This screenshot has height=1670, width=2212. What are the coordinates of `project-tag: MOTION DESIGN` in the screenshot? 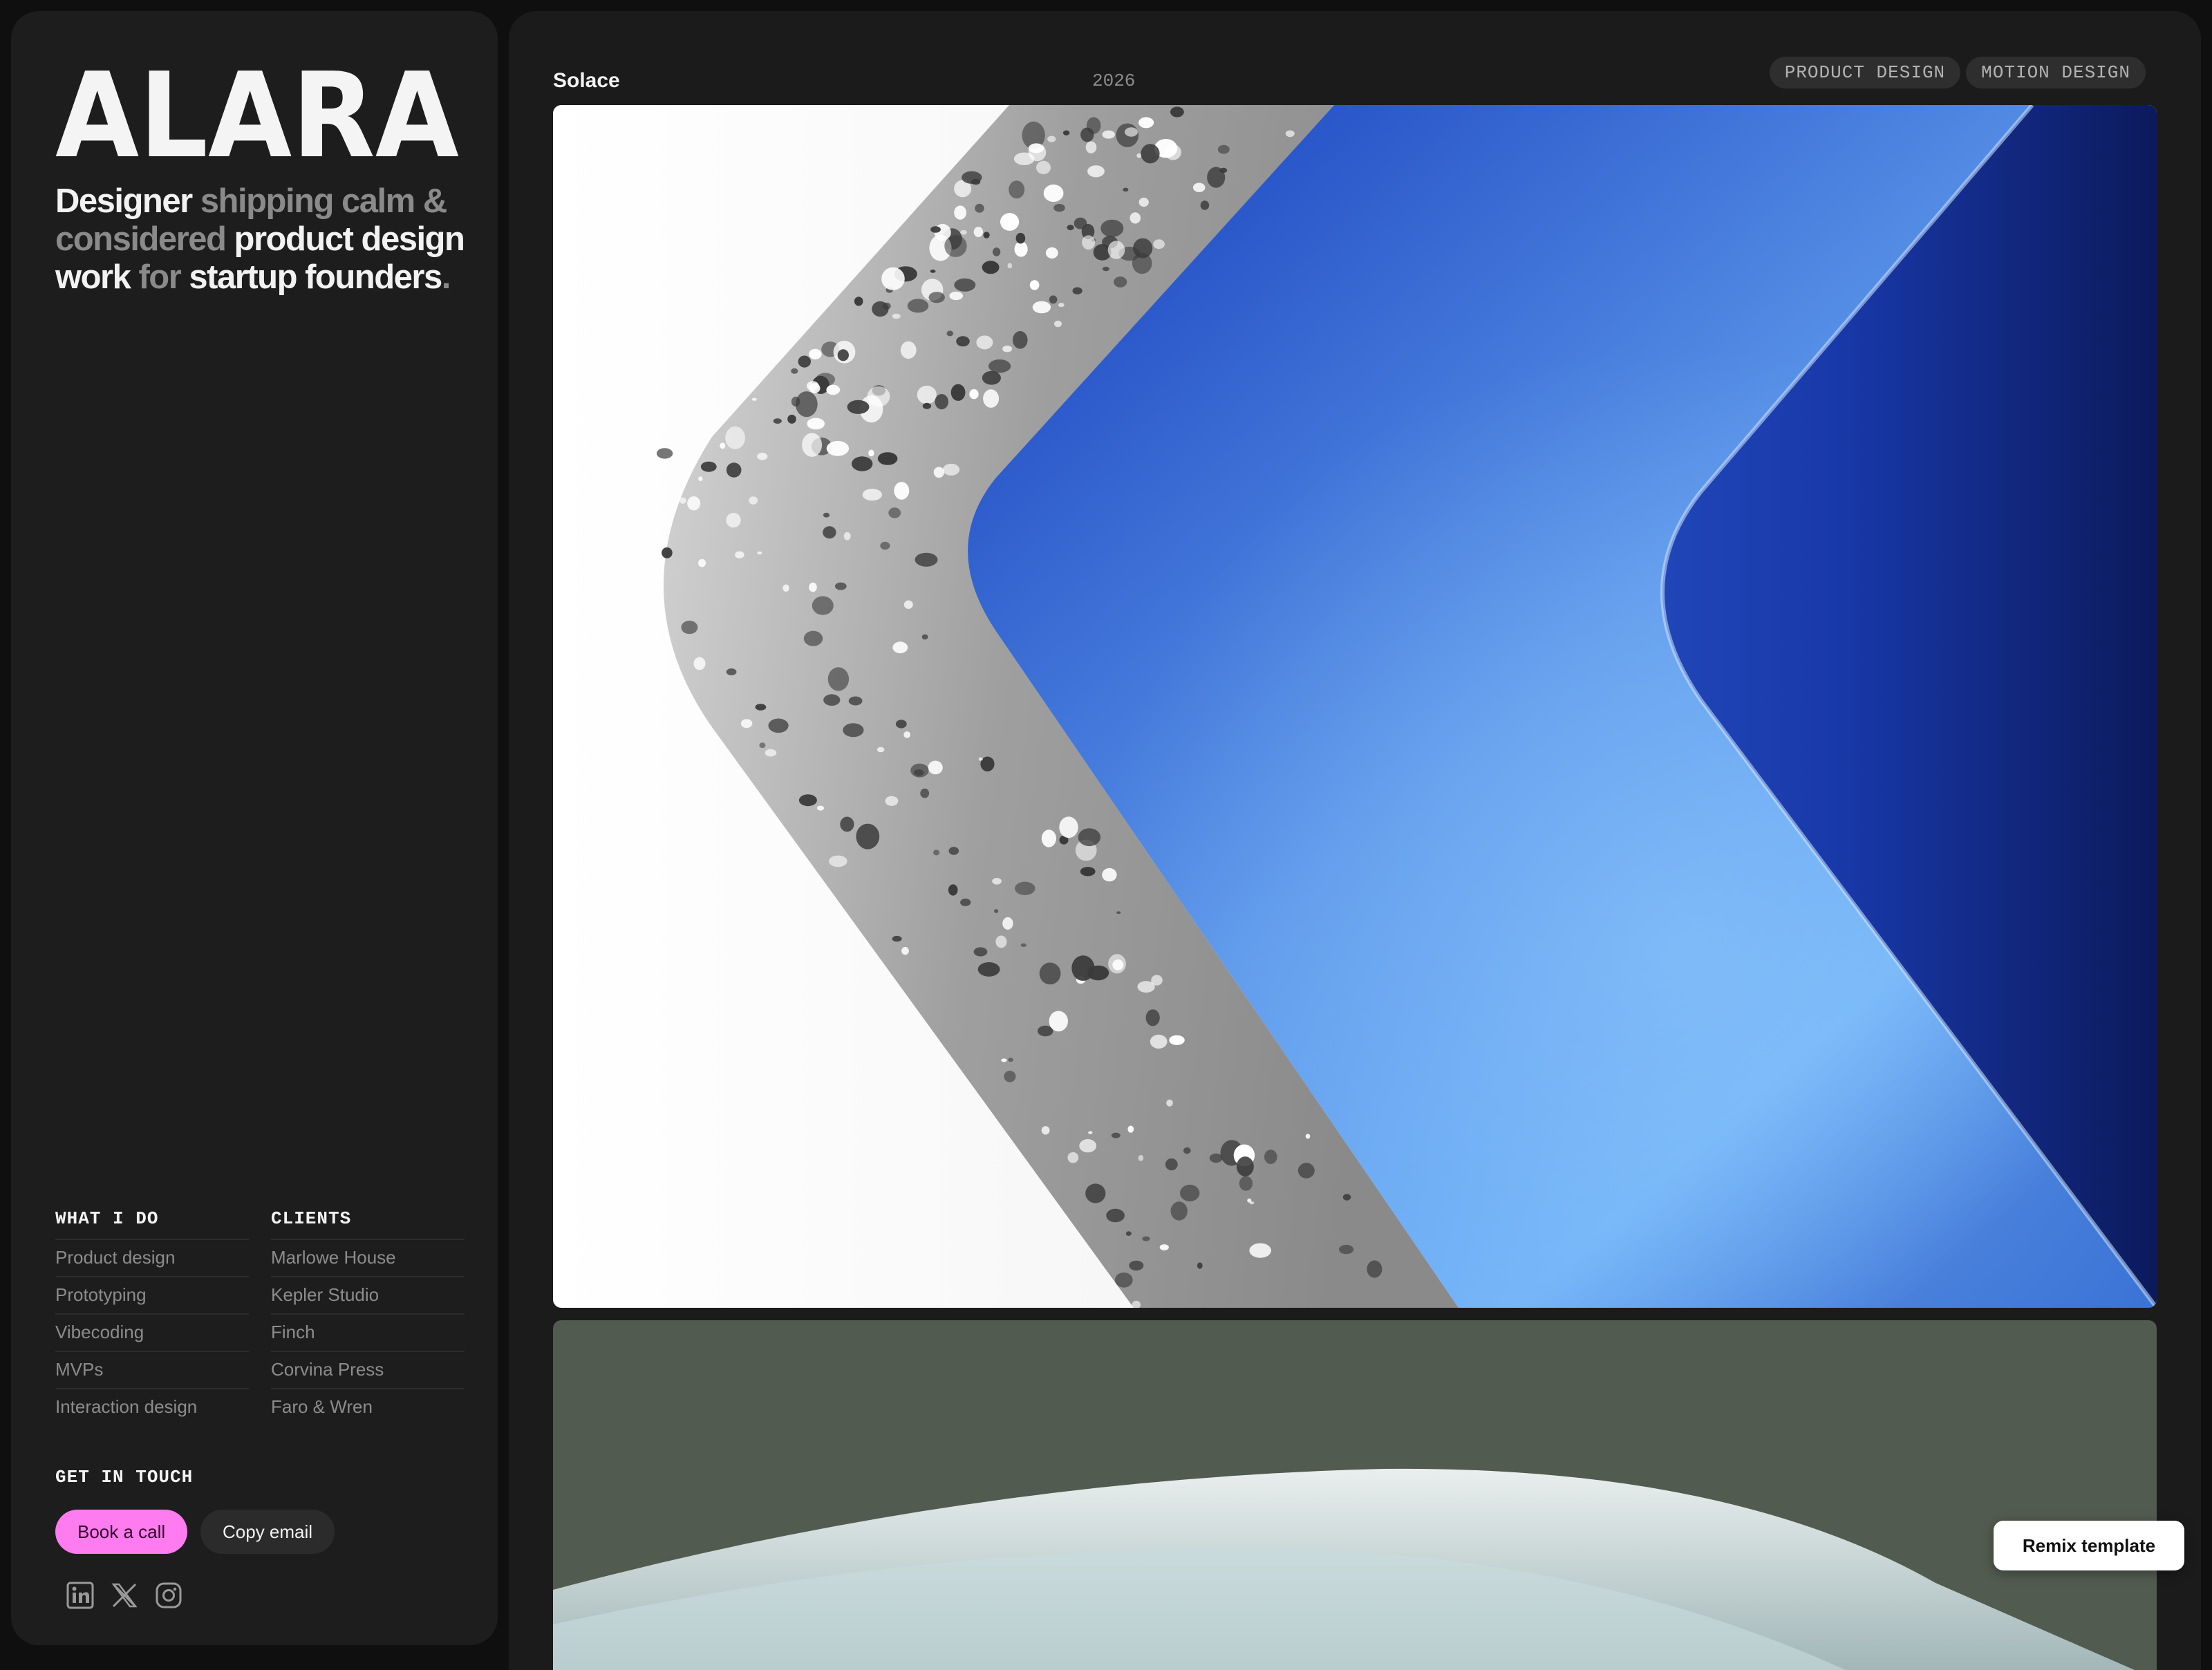 It's located at (2056, 72).